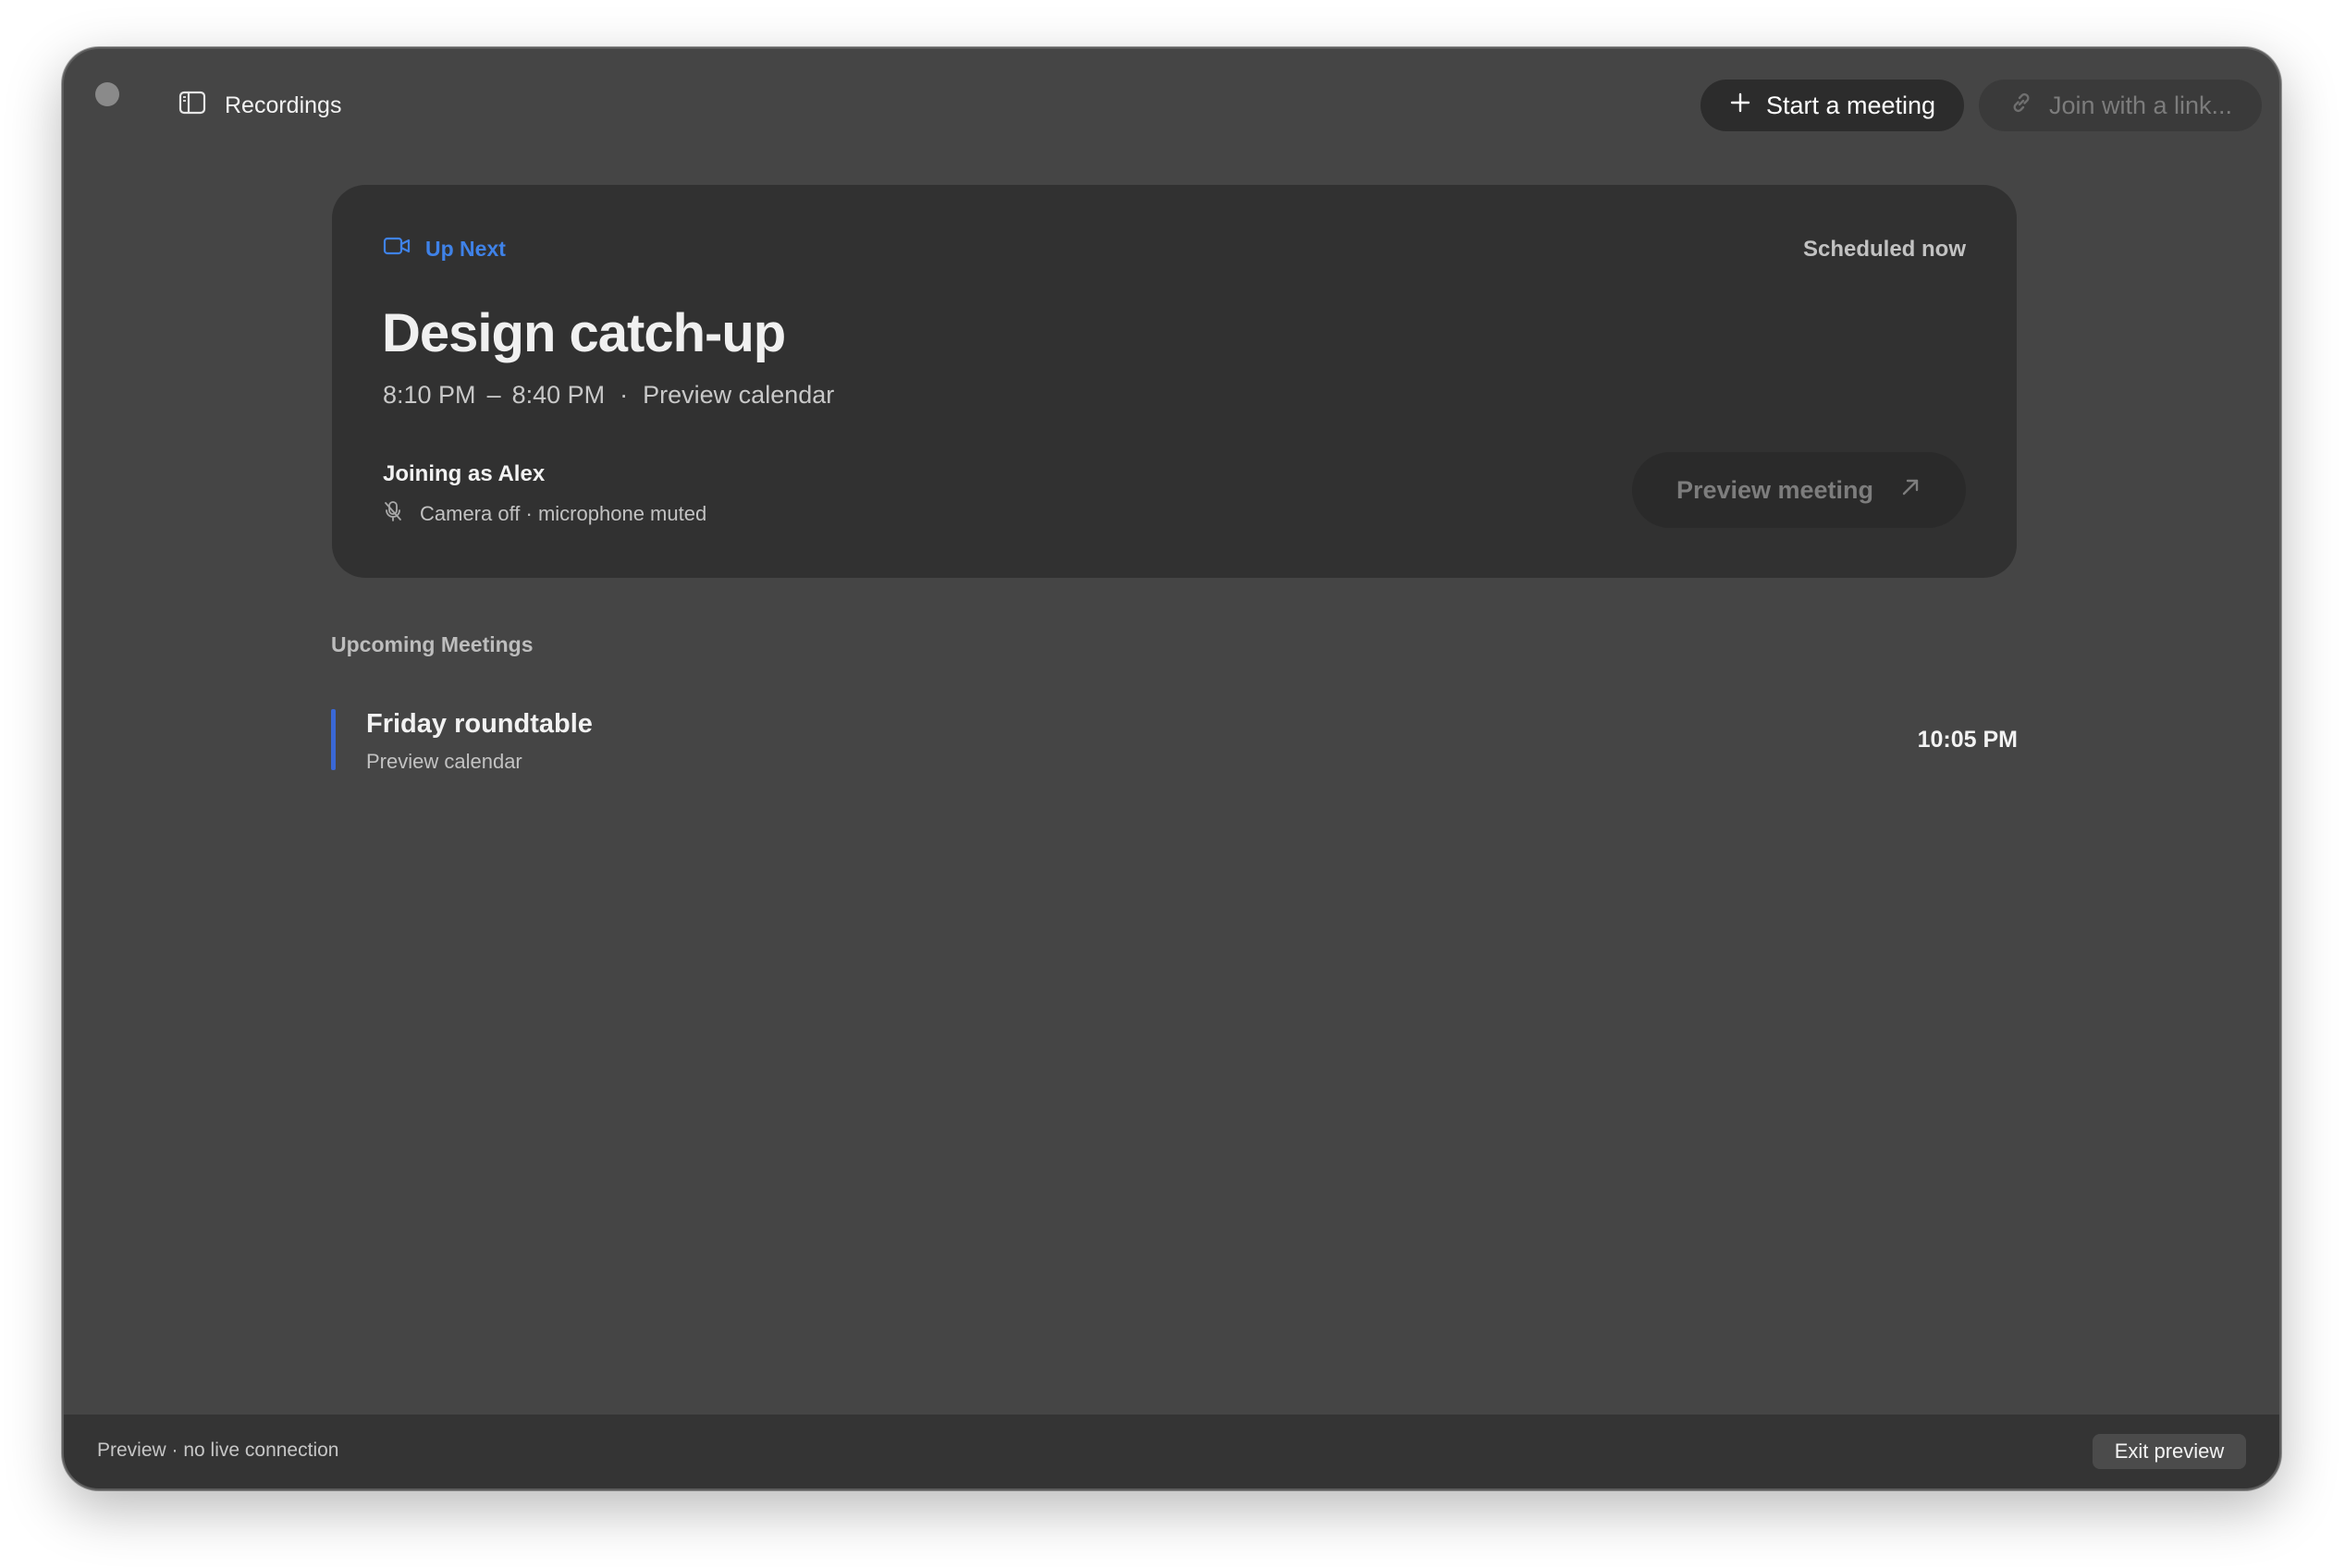 Image resolution: width=2345 pixels, height=1568 pixels. I want to click on recordings-label: Recordings, so click(283, 105).